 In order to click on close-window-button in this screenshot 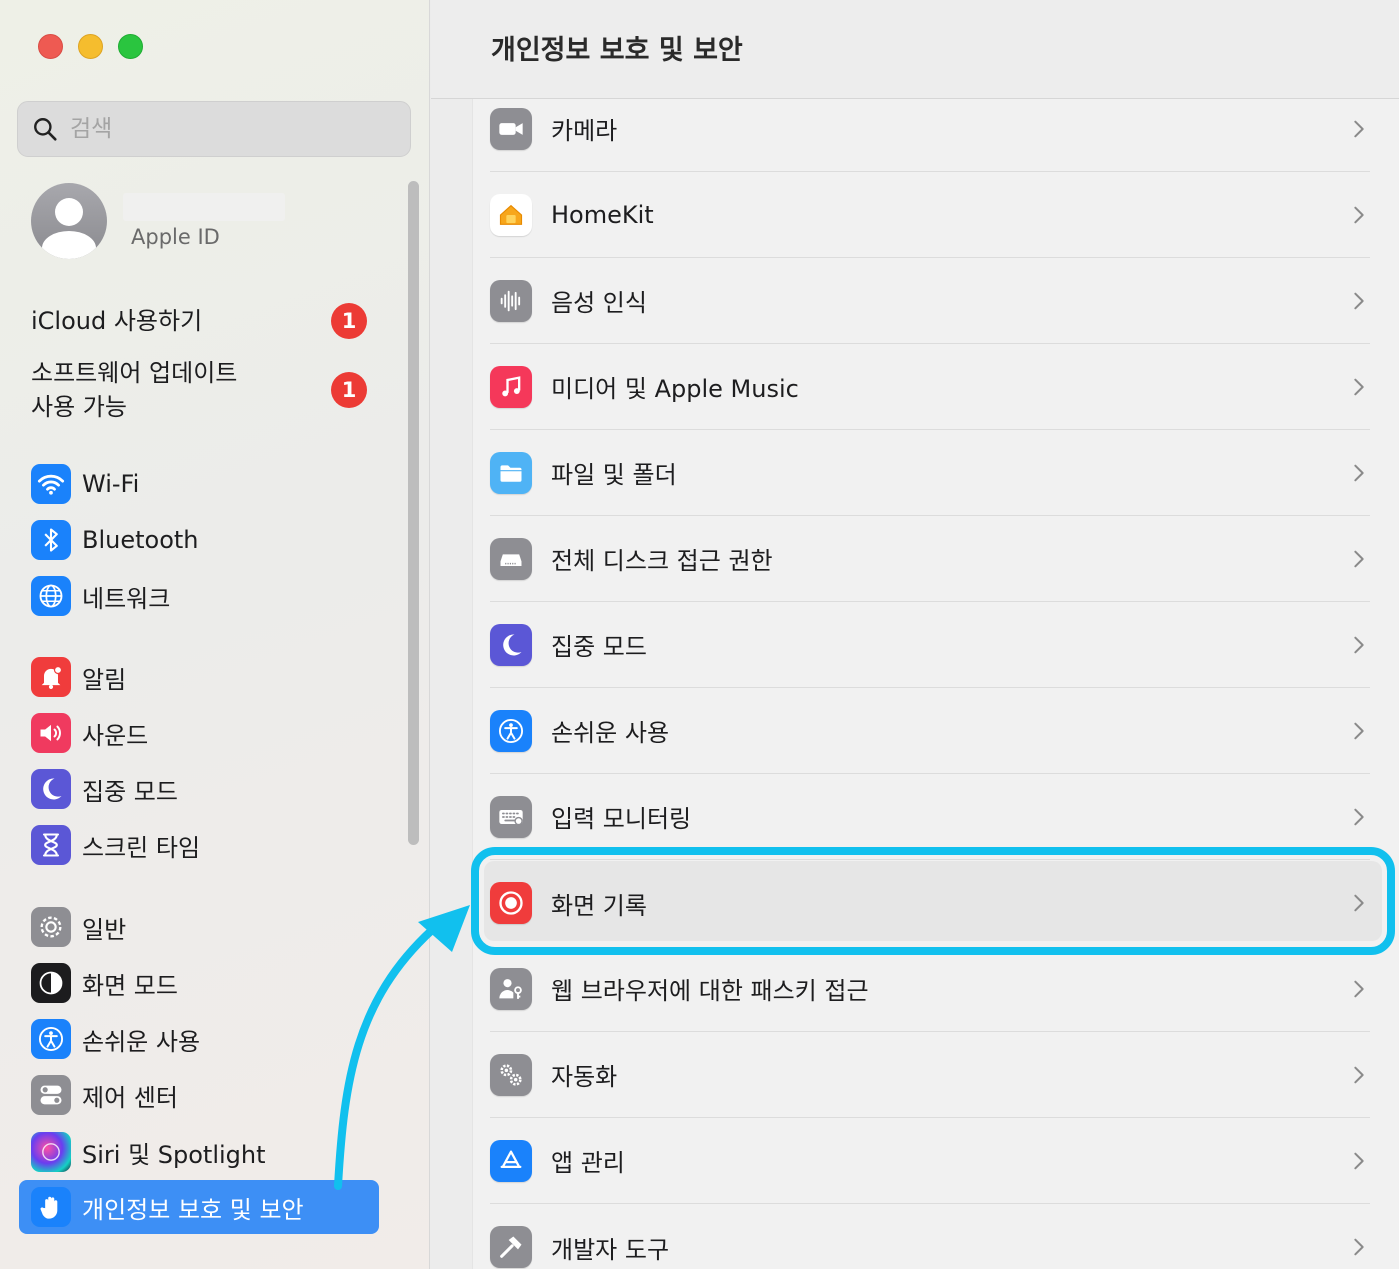, I will do `click(50, 46)`.